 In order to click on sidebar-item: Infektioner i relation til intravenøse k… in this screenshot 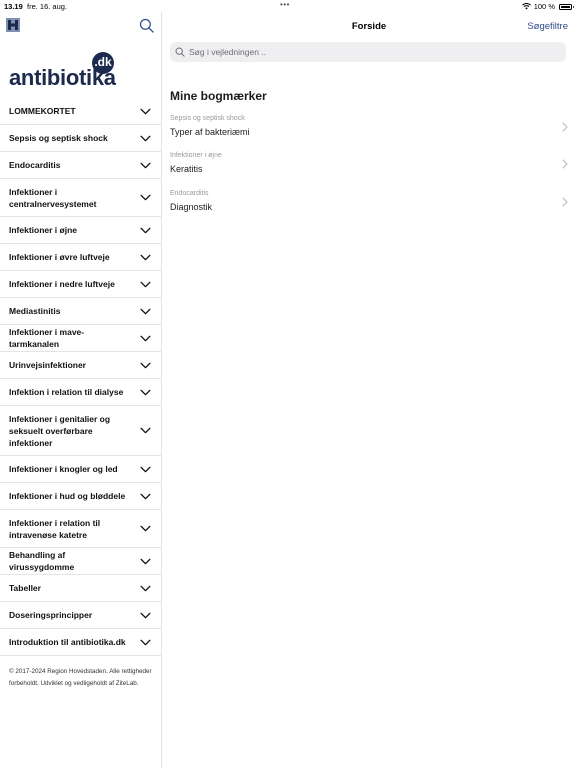, I will do `click(80, 529)`.